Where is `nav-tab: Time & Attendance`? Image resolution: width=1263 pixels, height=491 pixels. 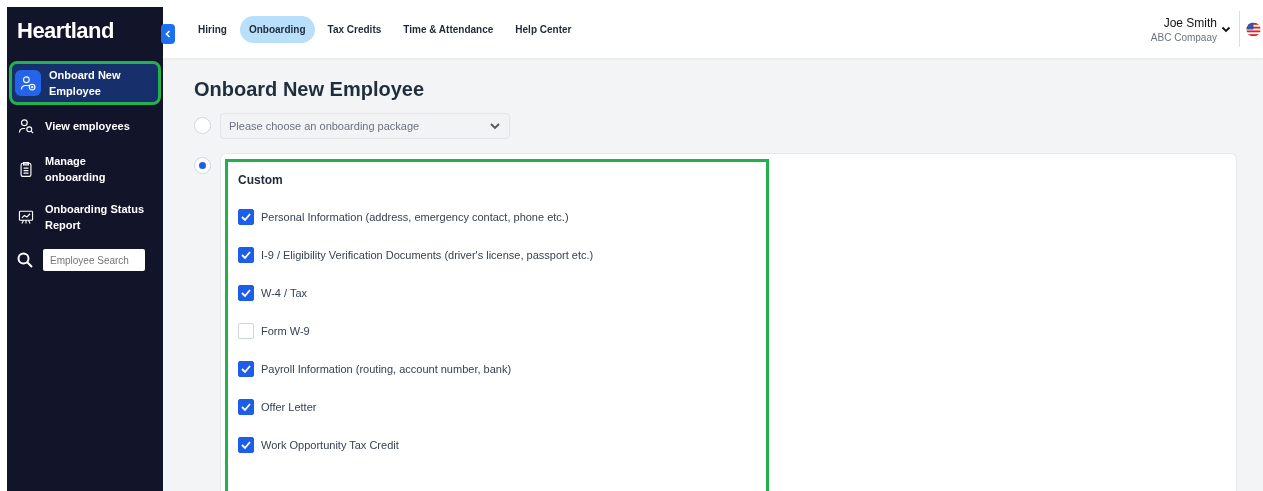
nav-tab: Time & Attendance is located at coordinates (448, 29).